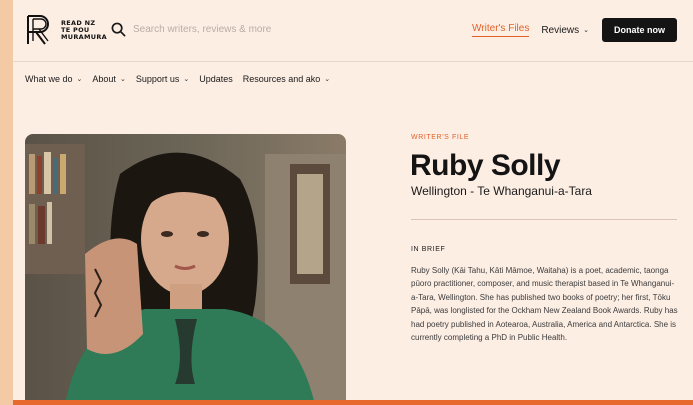  Describe the element at coordinates (560, 30) in the screenshot. I see `nav-reviews-label: Reviews` at that location.